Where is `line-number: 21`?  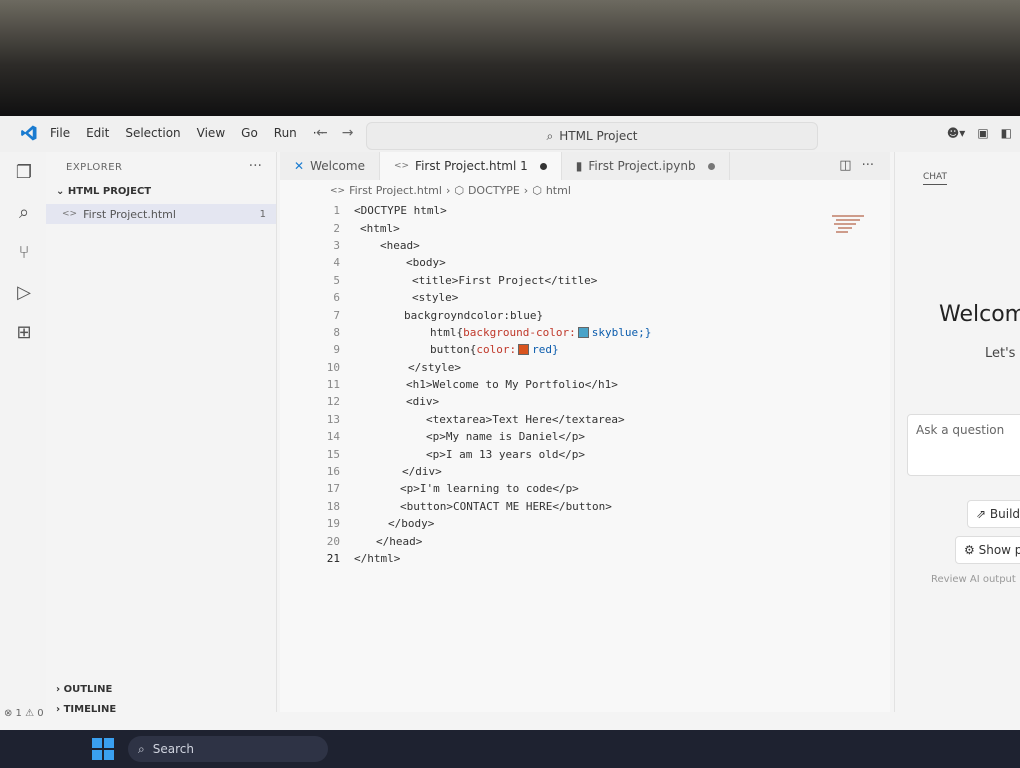 line-number: 21 is located at coordinates (333, 558).